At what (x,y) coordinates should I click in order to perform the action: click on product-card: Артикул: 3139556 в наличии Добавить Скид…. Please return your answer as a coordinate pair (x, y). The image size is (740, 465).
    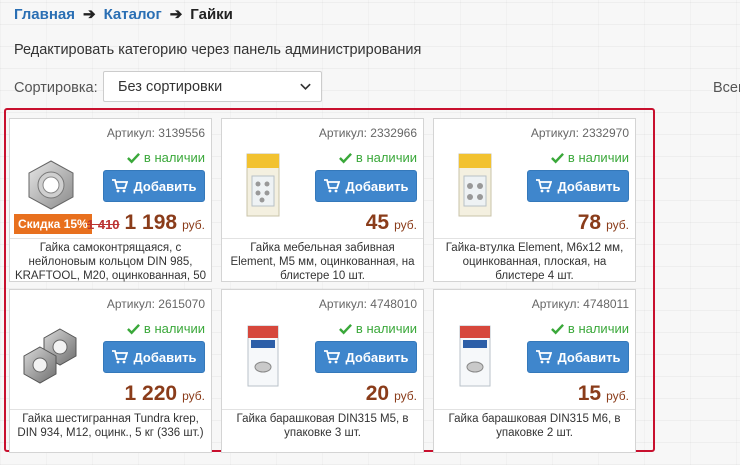
    Looking at the image, I should click on (110, 200).